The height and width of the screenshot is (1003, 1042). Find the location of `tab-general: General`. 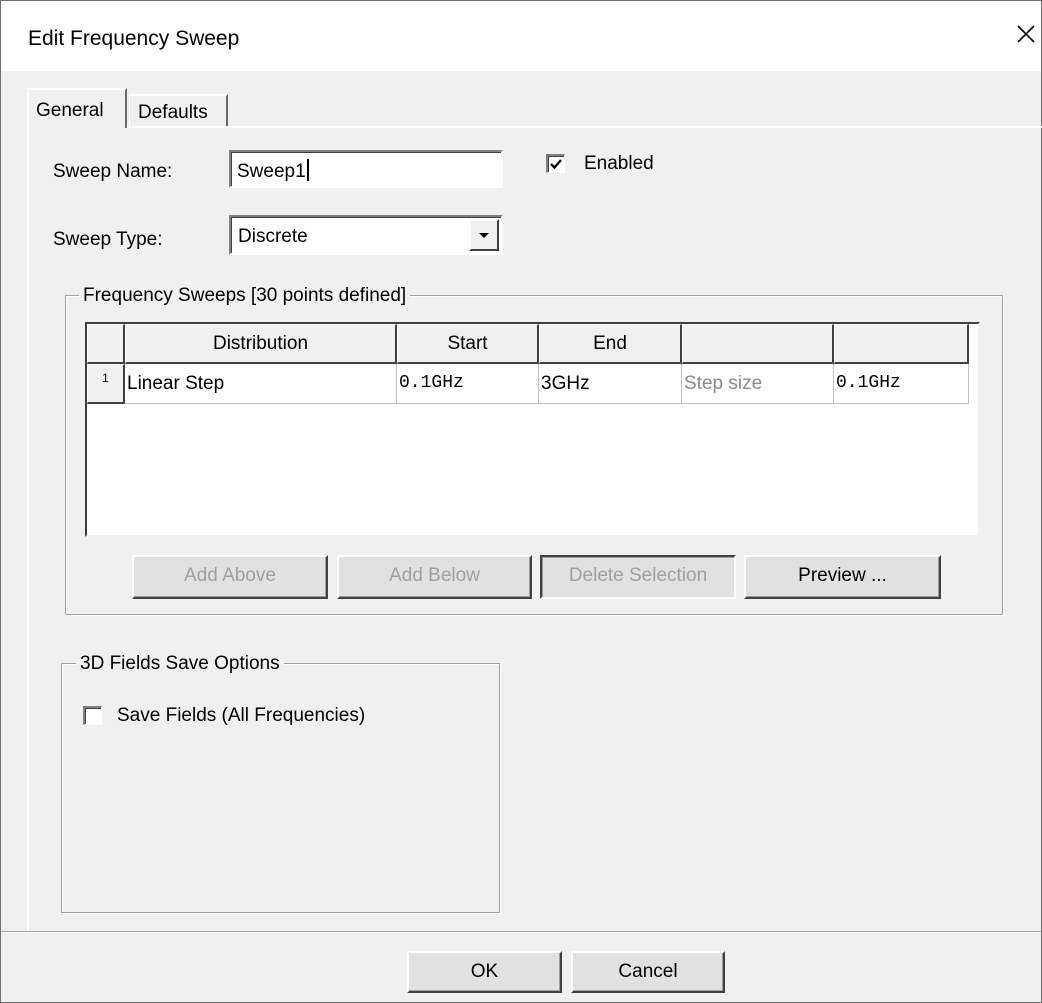

tab-general: General is located at coordinates (77, 108).